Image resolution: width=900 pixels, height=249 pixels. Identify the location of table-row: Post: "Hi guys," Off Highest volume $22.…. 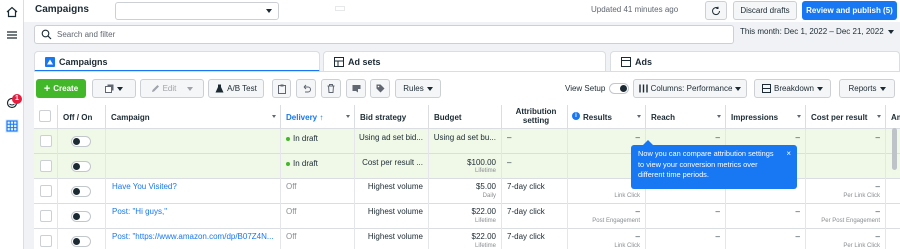
(467, 216).